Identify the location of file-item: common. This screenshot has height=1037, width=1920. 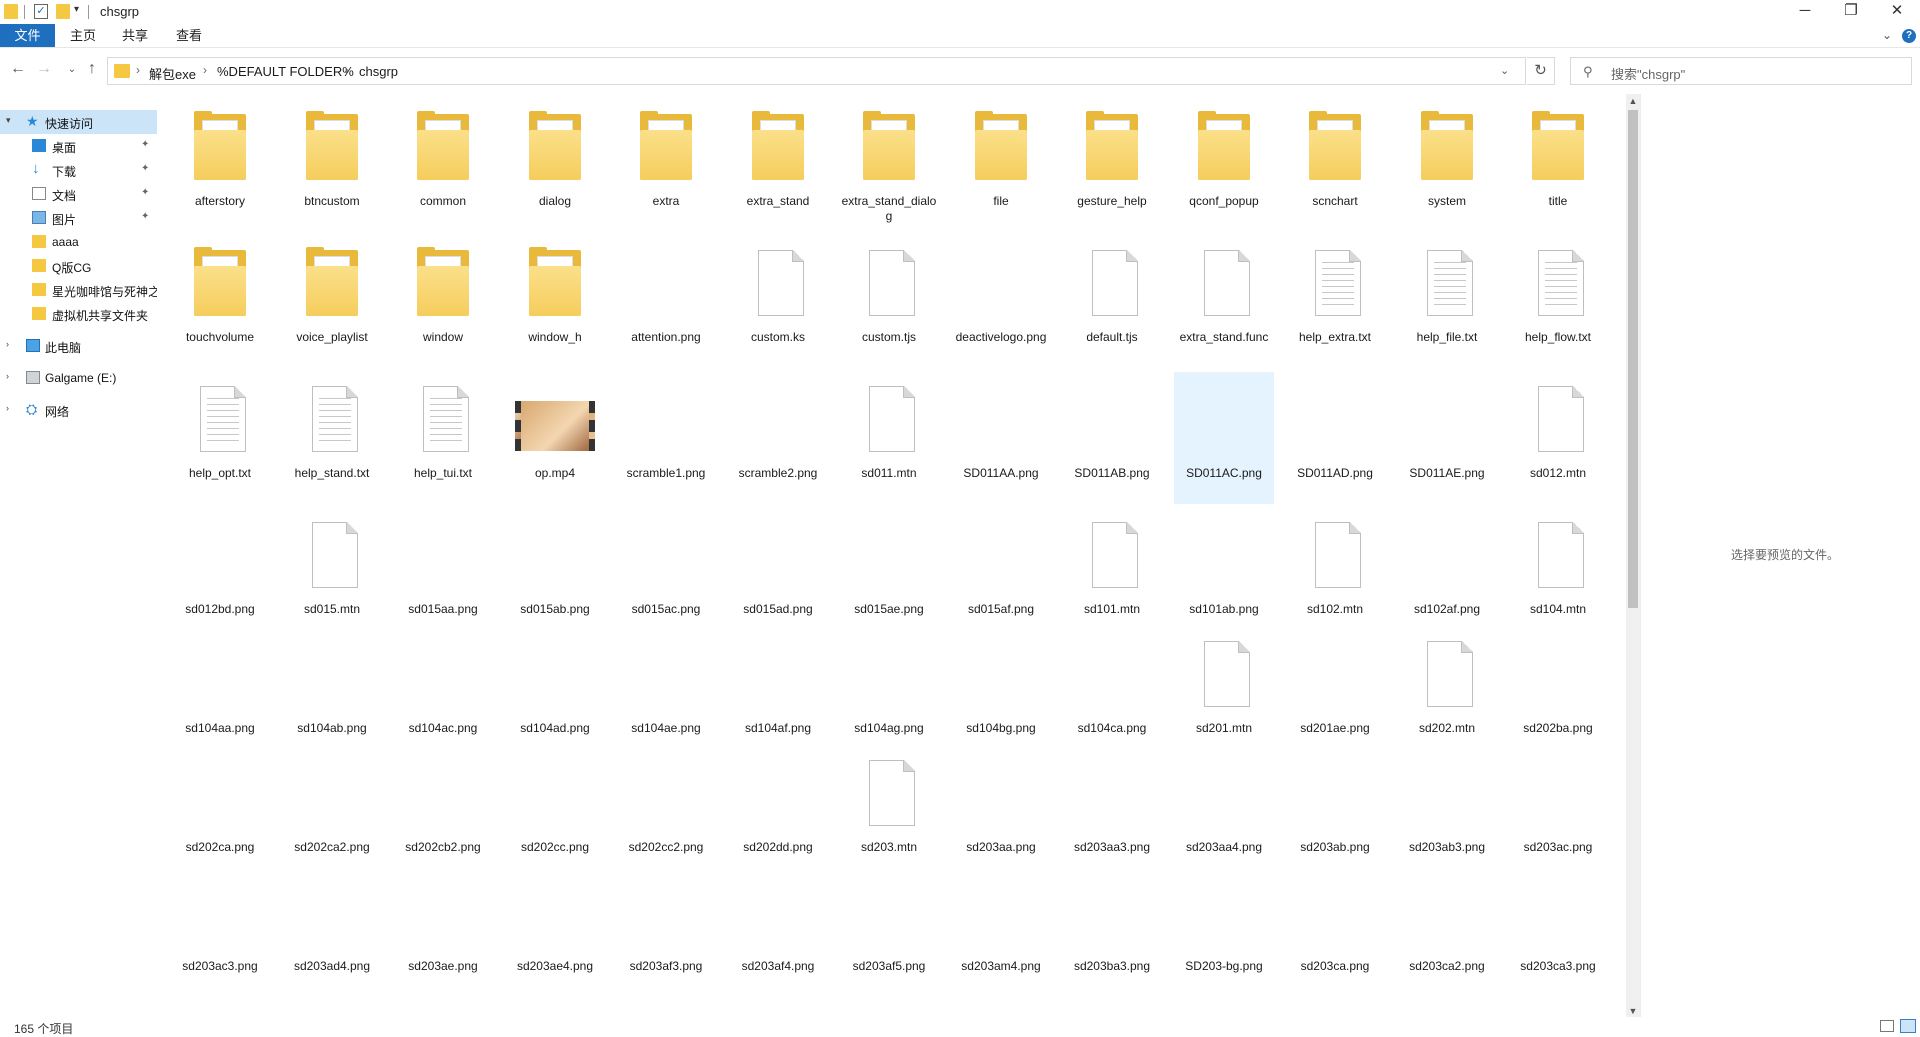
(443, 166).